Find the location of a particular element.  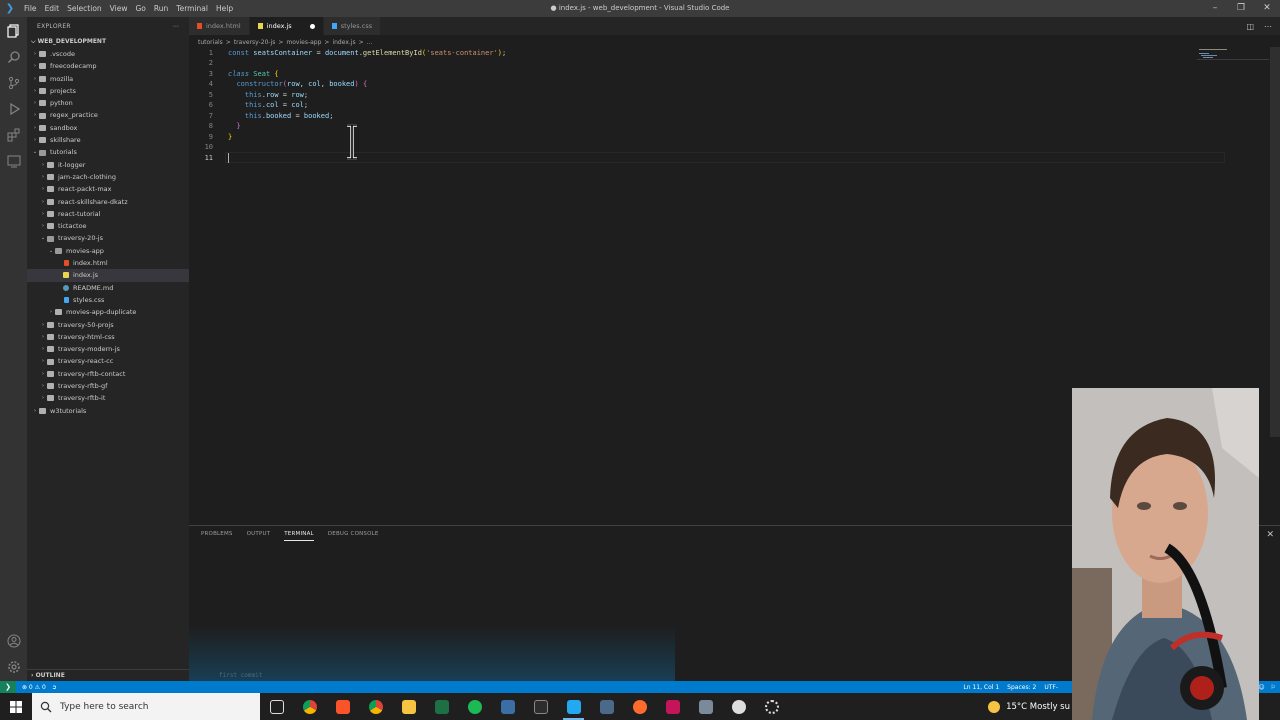

menu-item-selection: Selection is located at coordinates (84, 8).